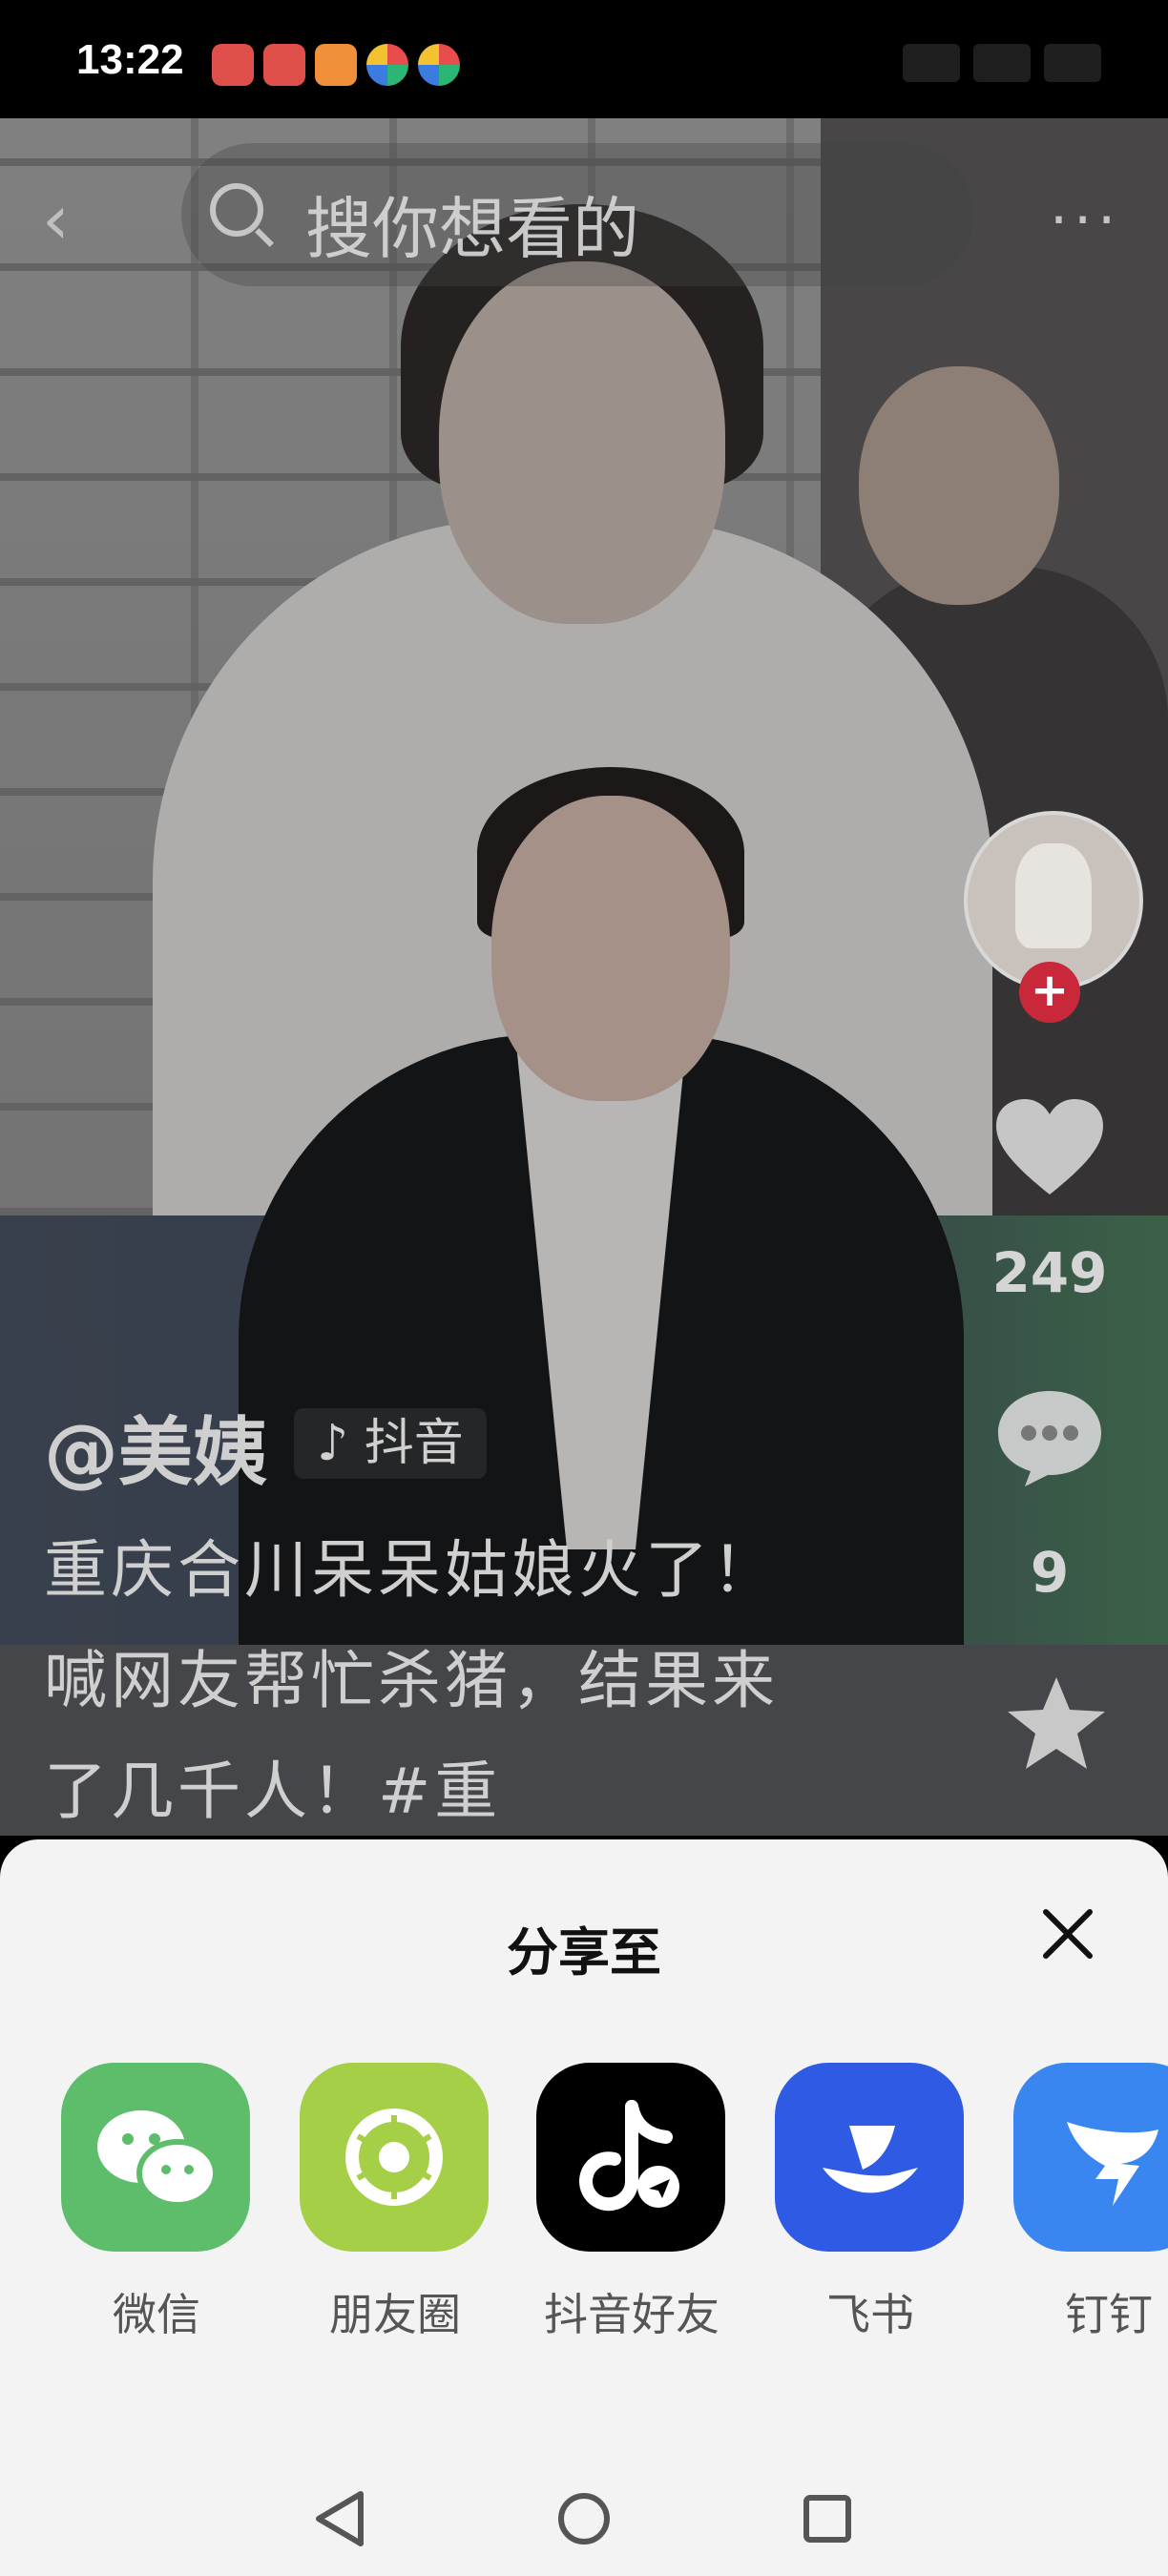 Image resolution: width=1168 pixels, height=2576 pixels. Describe the element at coordinates (341, 1443) in the screenshot. I see `douyin-note-icon: ♪` at that location.